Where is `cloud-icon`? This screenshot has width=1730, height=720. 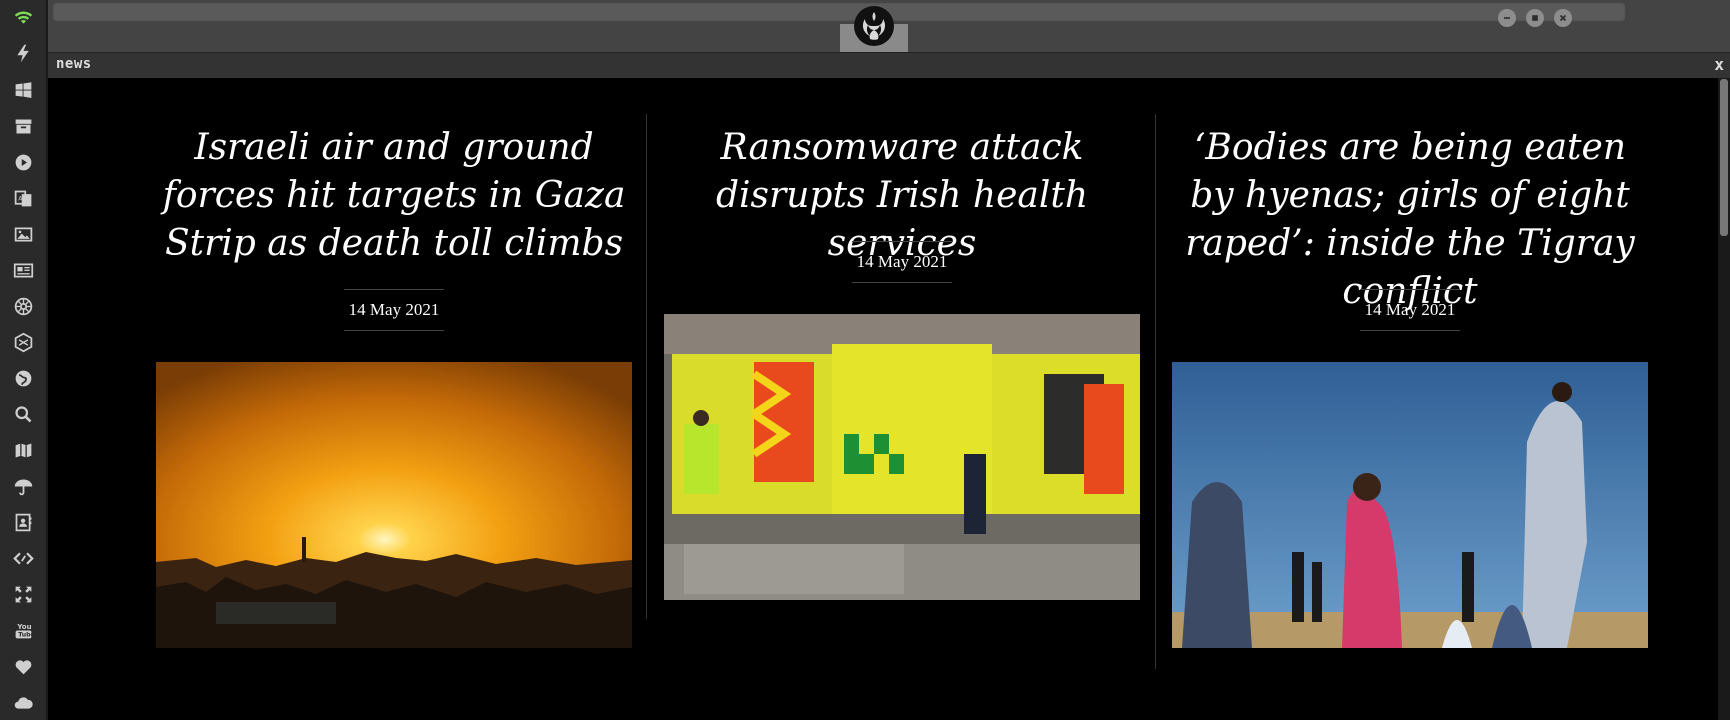
cloud-icon is located at coordinates (23, 702).